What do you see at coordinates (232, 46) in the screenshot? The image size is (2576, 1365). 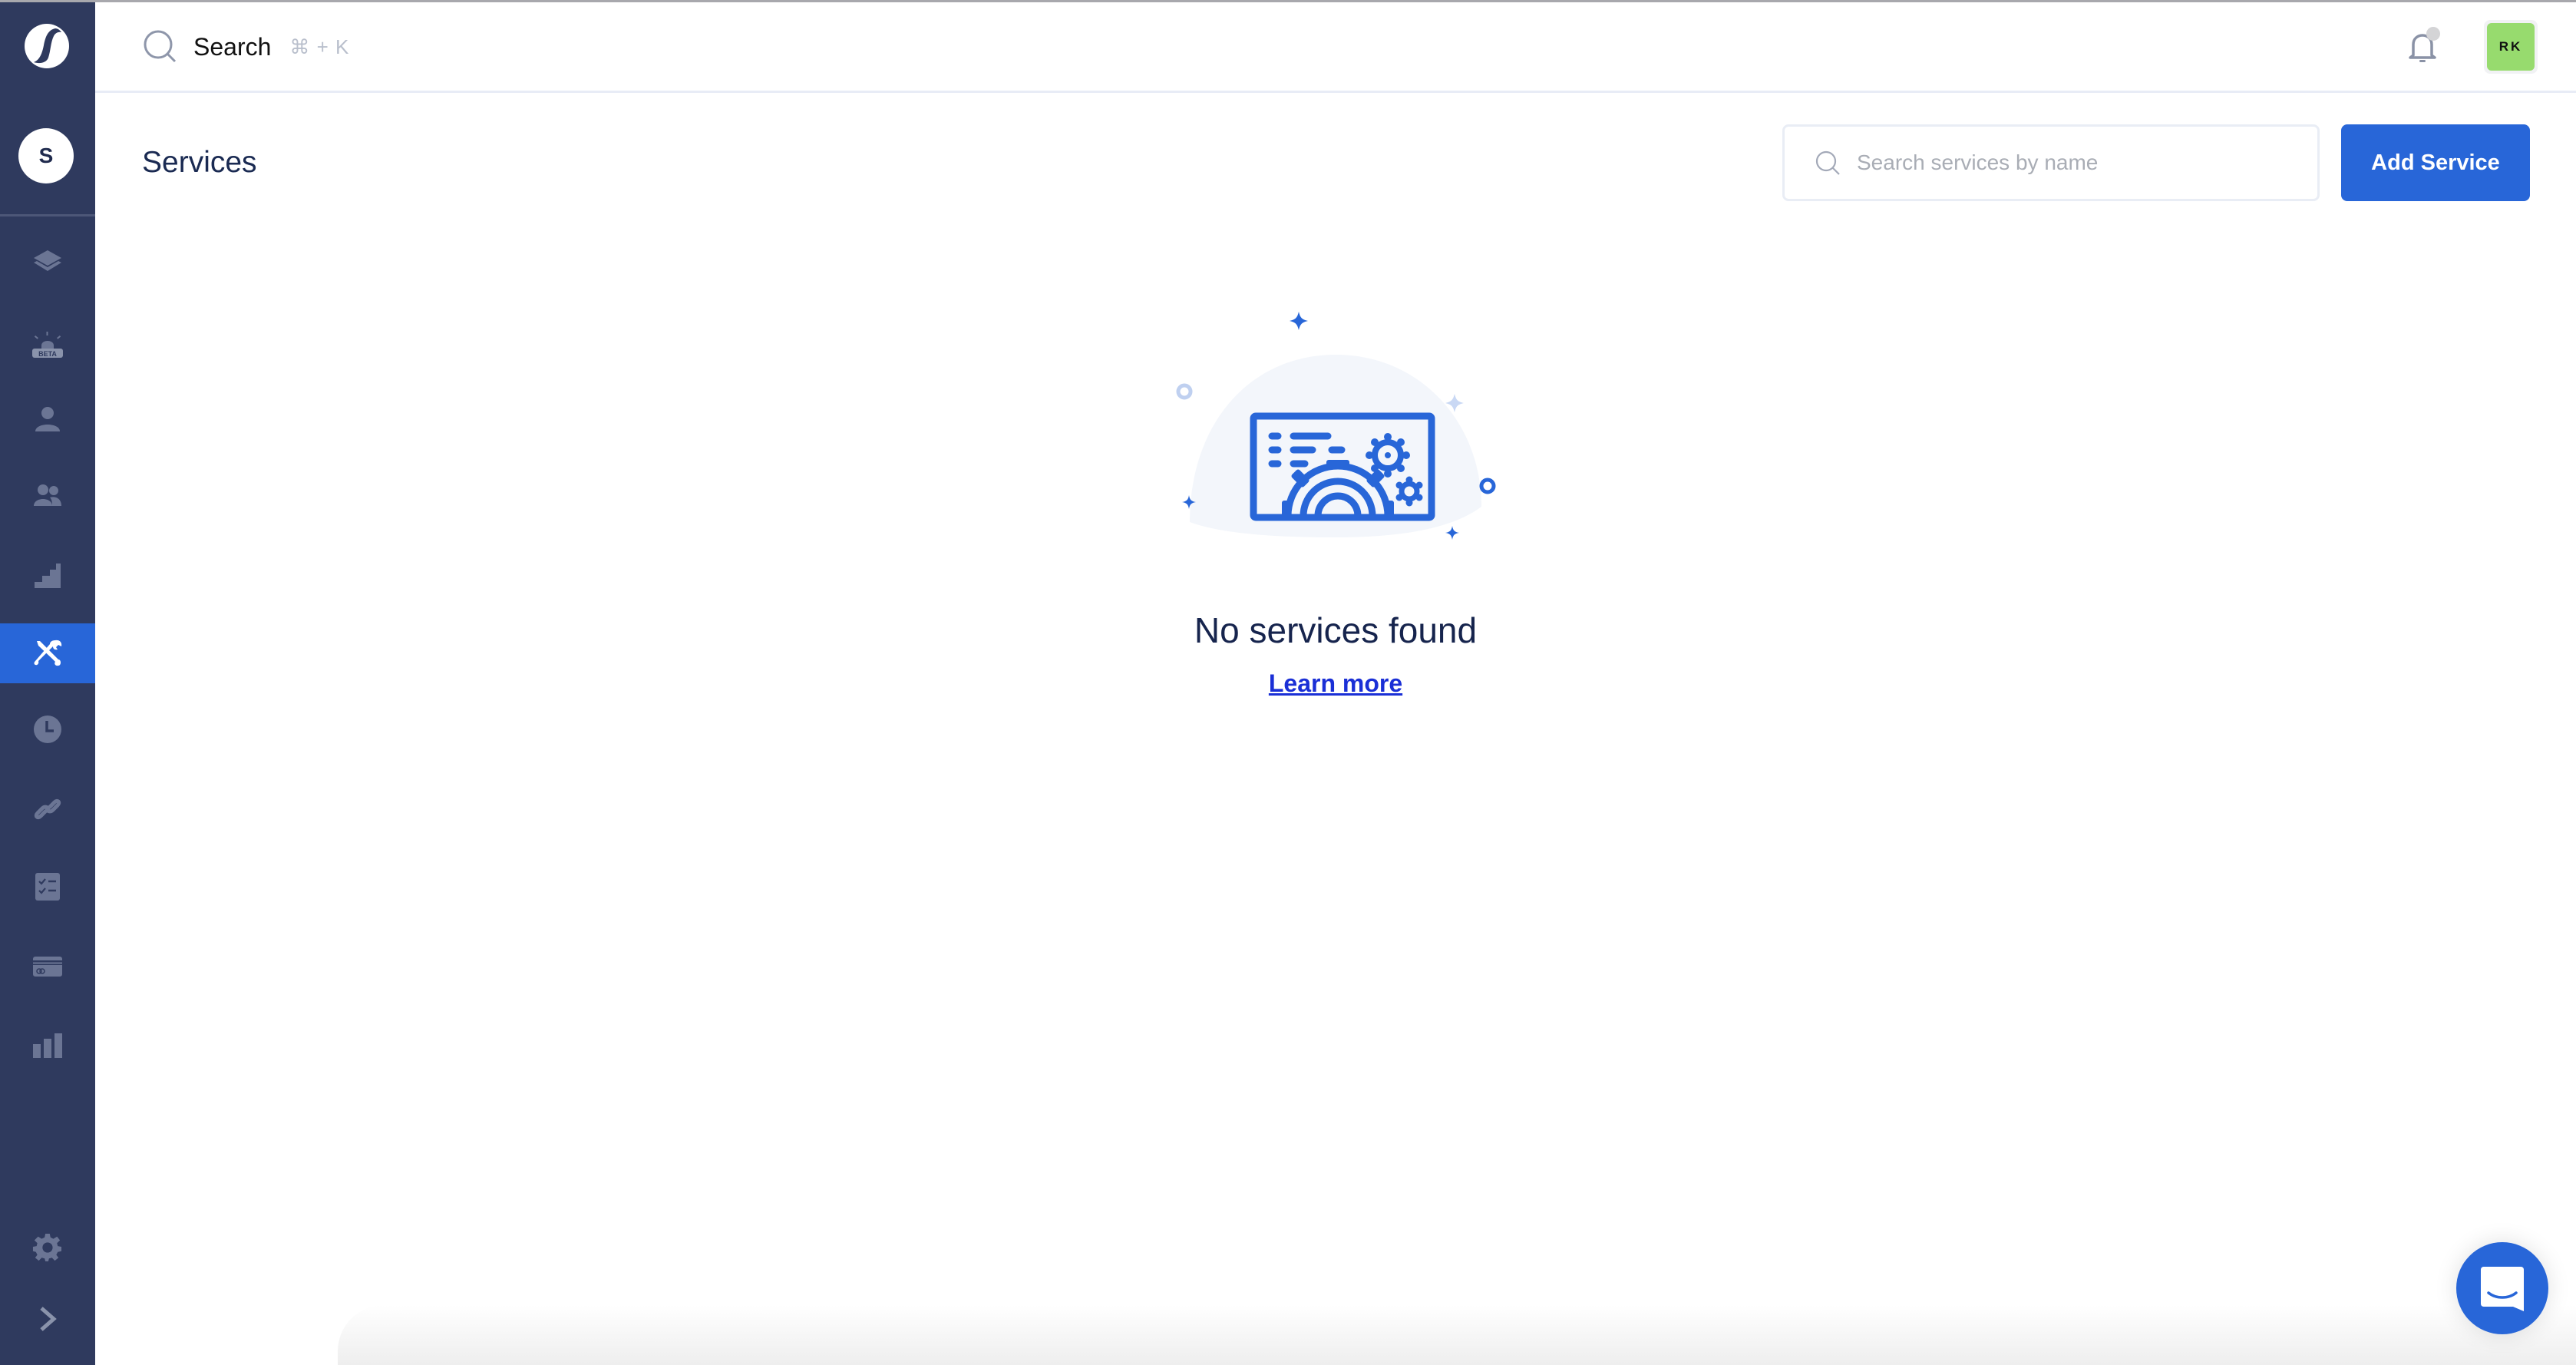 I see `global-search-label: Search` at bounding box center [232, 46].